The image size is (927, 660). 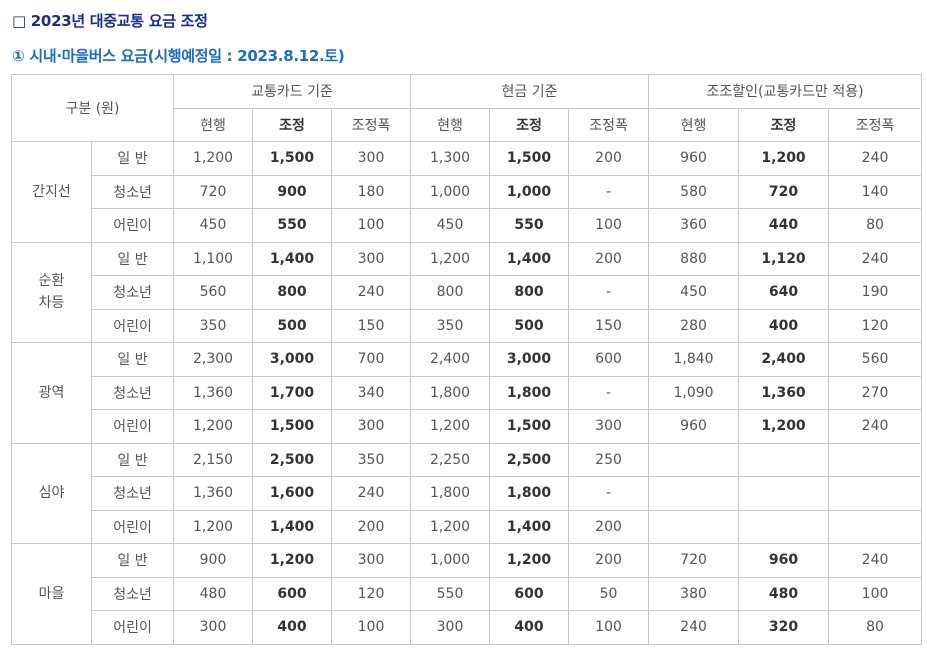 I want to click on route-type-cell: 광역, so click(x=51, y=393).